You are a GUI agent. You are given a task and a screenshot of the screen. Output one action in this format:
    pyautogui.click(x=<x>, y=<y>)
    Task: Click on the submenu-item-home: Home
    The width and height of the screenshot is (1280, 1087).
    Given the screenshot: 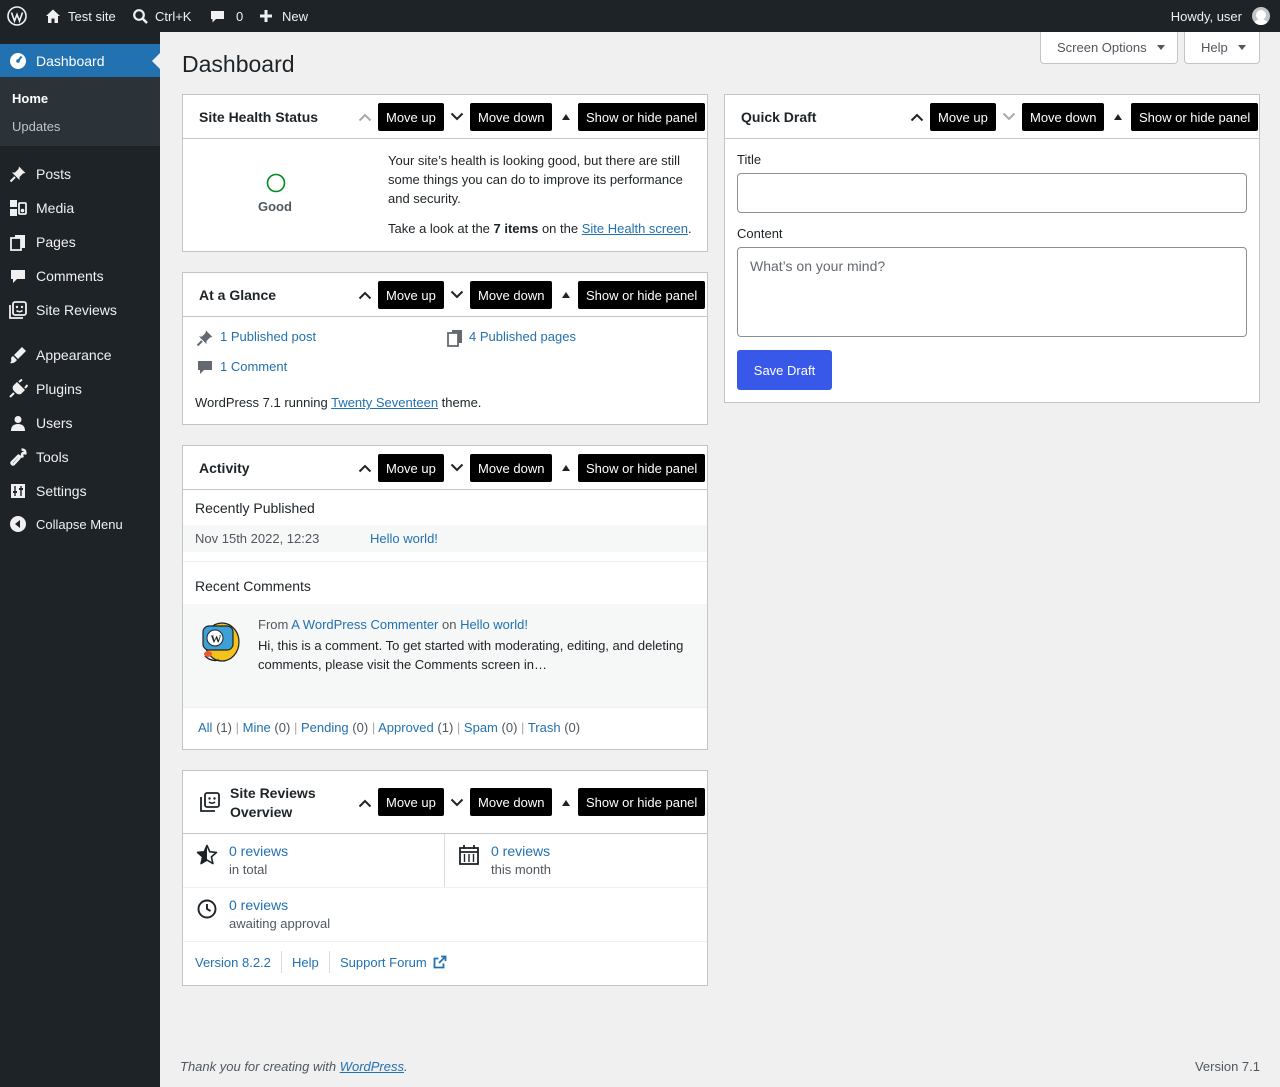 What is the action you would take?
    pyautogui.click(x=30, y=98)
    